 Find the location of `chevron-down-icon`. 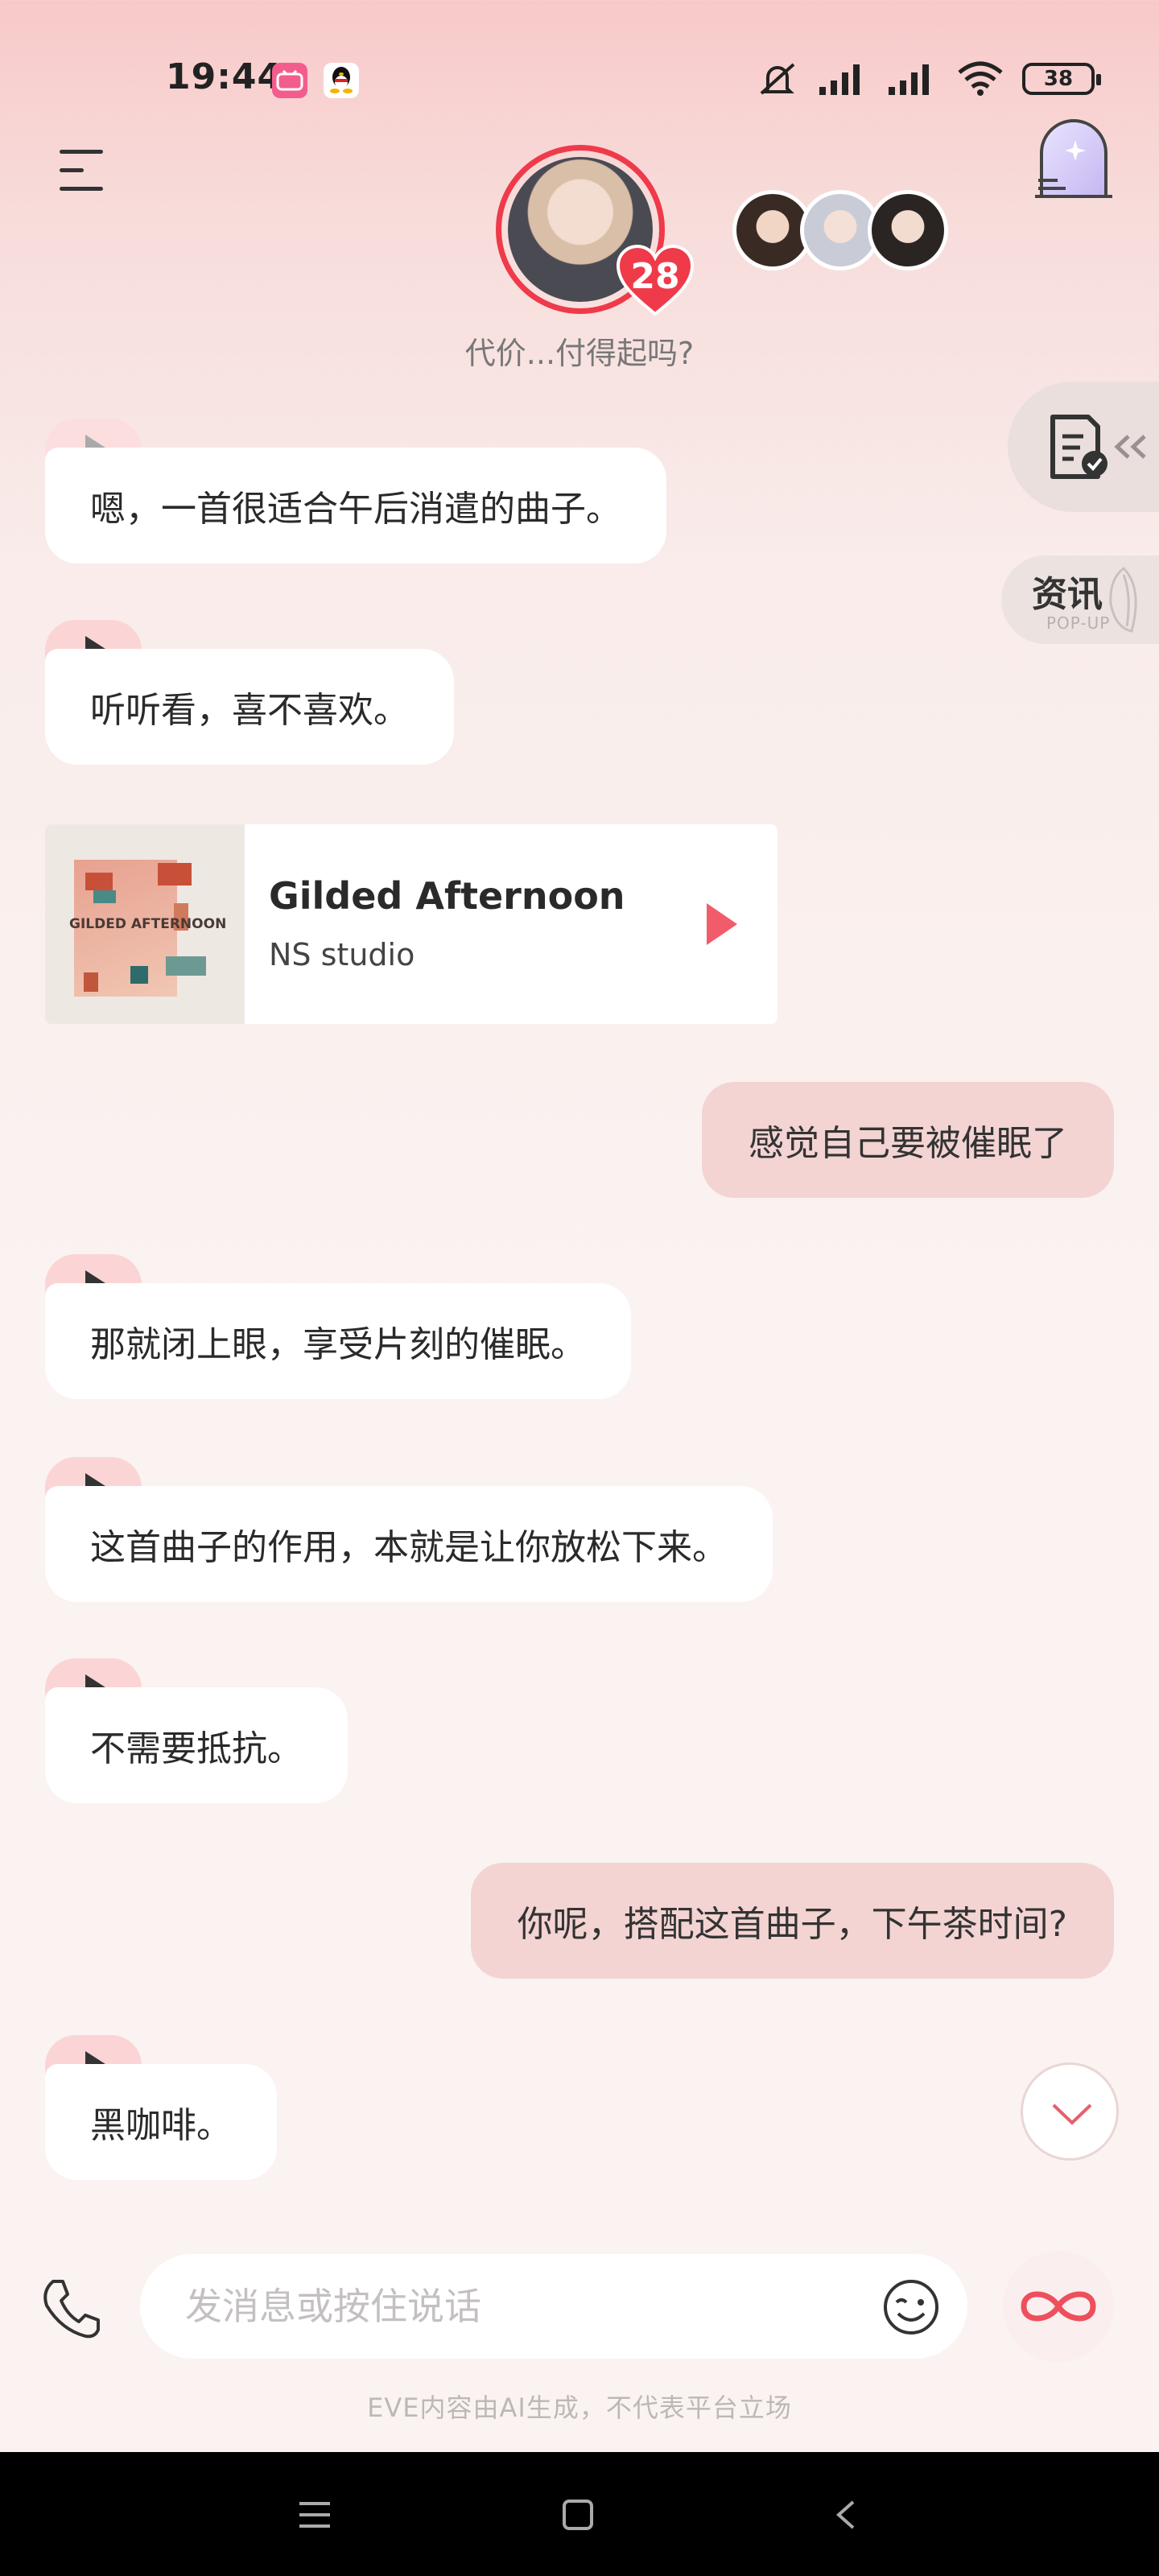

chevron-down-icon is located at coordinates (1072, 2114).